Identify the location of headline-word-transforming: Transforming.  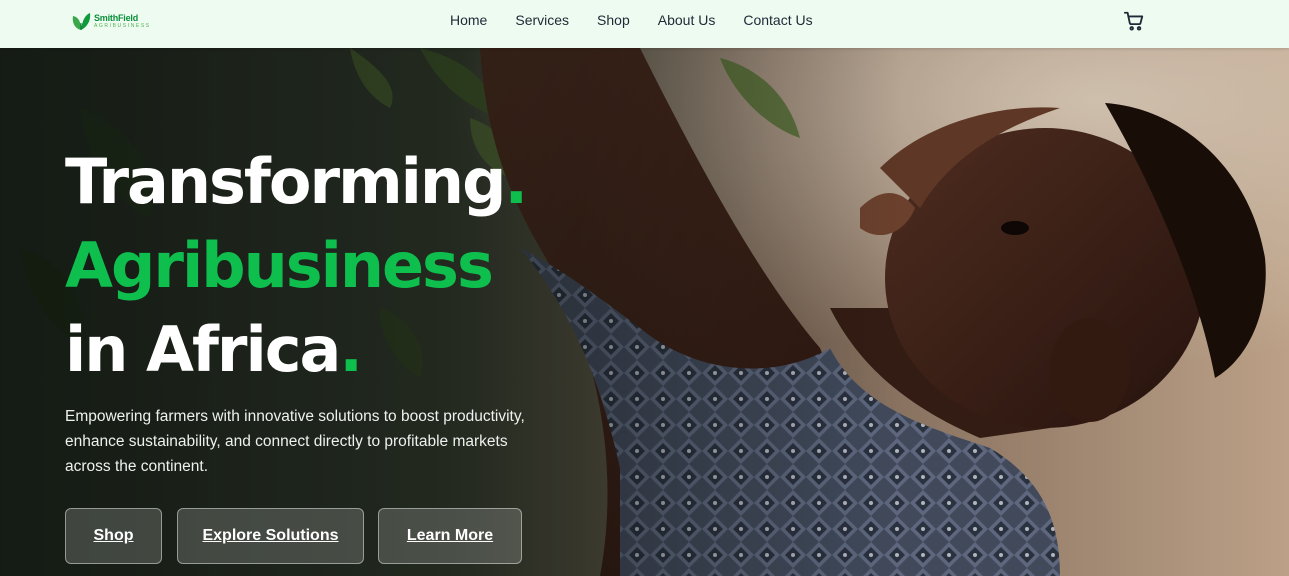
(285, 181).